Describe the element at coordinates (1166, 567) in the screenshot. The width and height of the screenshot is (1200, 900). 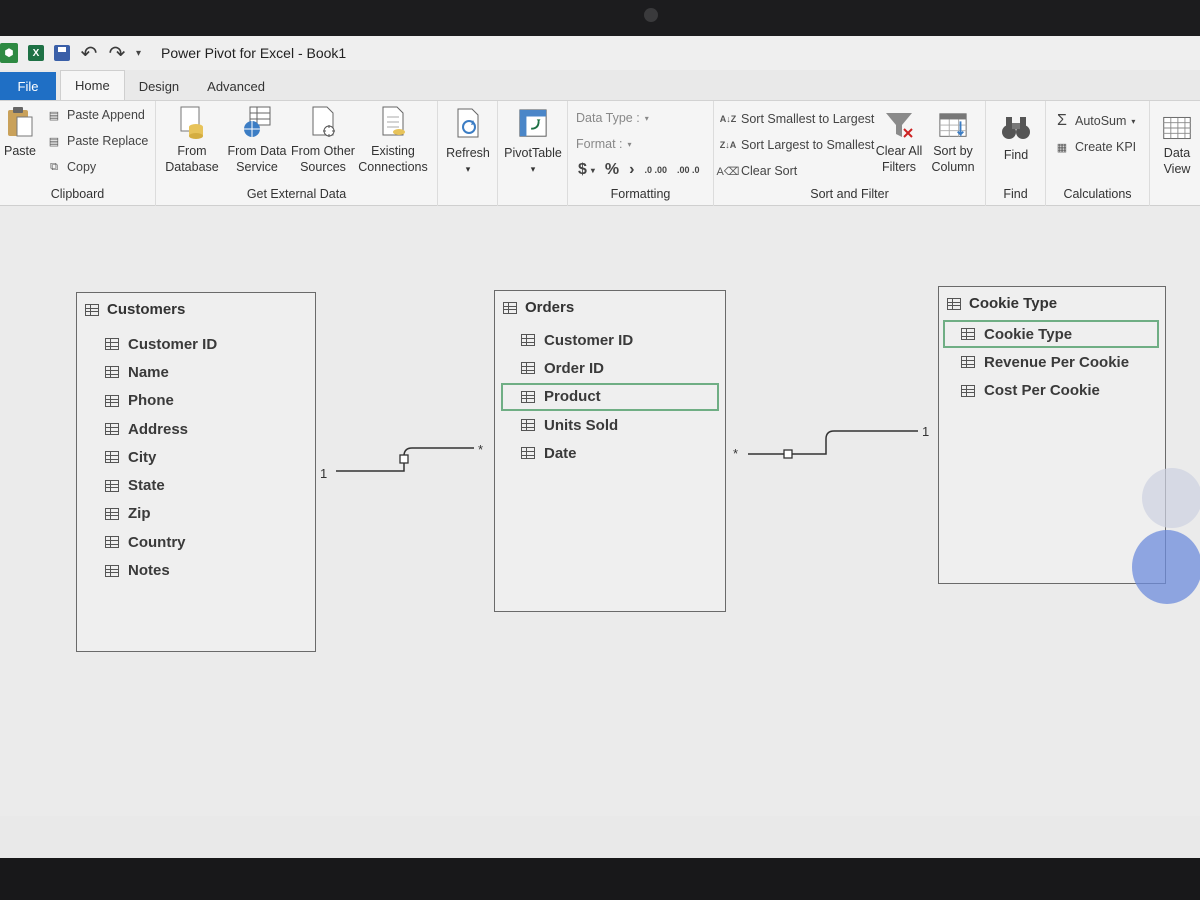
I see `pointer-cursor-icon` at that location.